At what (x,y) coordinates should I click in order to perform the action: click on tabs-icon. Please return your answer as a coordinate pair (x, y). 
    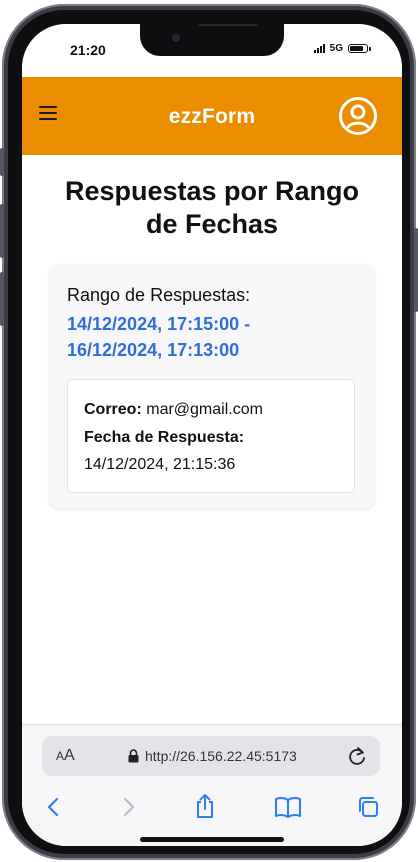
    Looking at the image, I should click on (368, 807).